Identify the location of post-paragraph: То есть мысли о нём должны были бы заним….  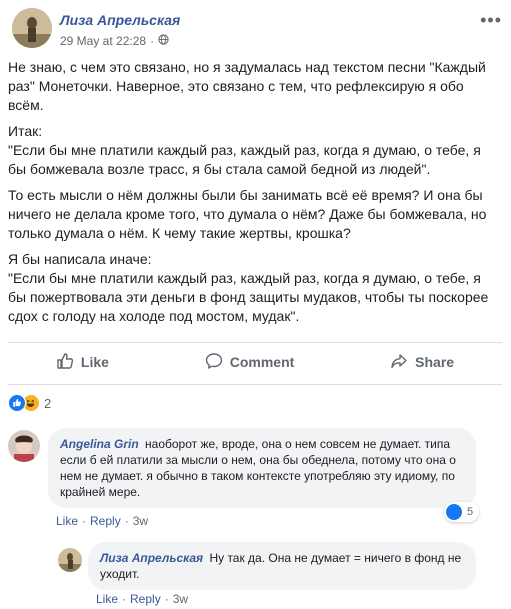
(247, 214).